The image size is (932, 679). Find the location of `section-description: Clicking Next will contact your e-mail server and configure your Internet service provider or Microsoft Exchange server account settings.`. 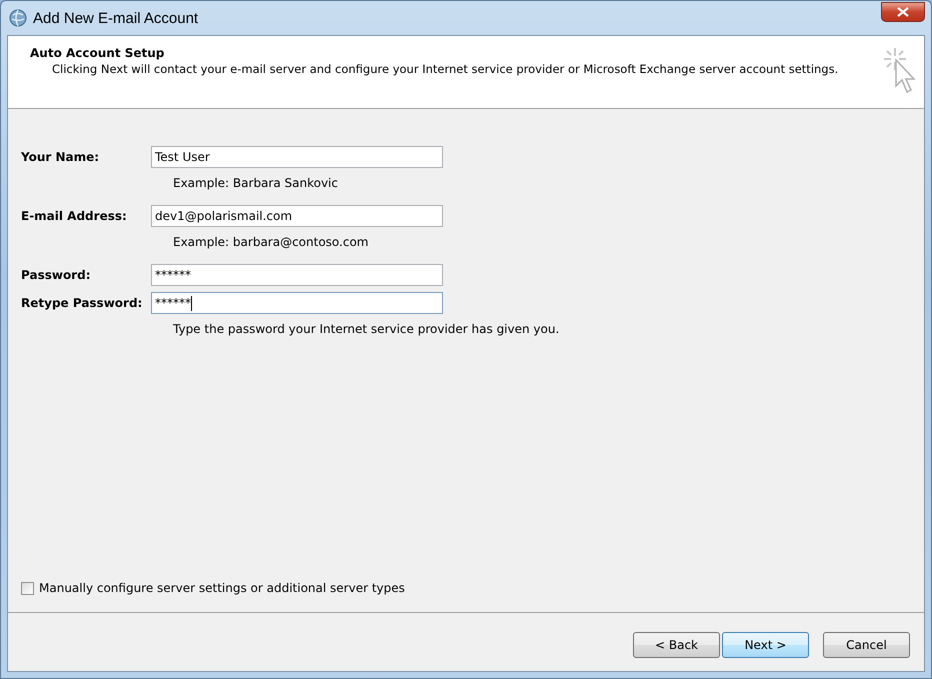

section-description: Clicking Next will contact your e-mail server and configure your Internet service provider or Microsoft Exchange server account settings. is located at coordinates (444, 69).